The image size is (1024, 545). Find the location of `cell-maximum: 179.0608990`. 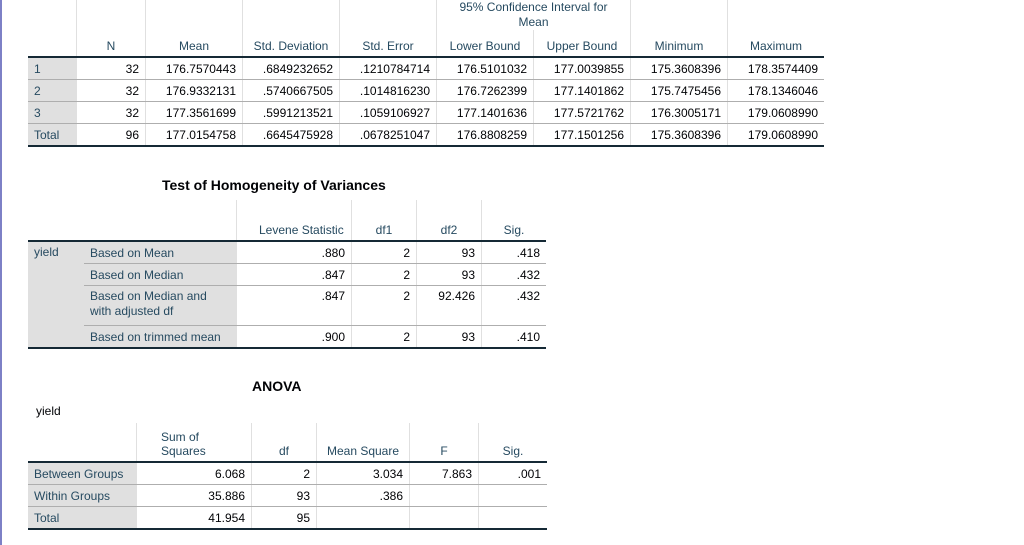

cell-maximum: 179.0608990 is located at coordinates (775, 112).